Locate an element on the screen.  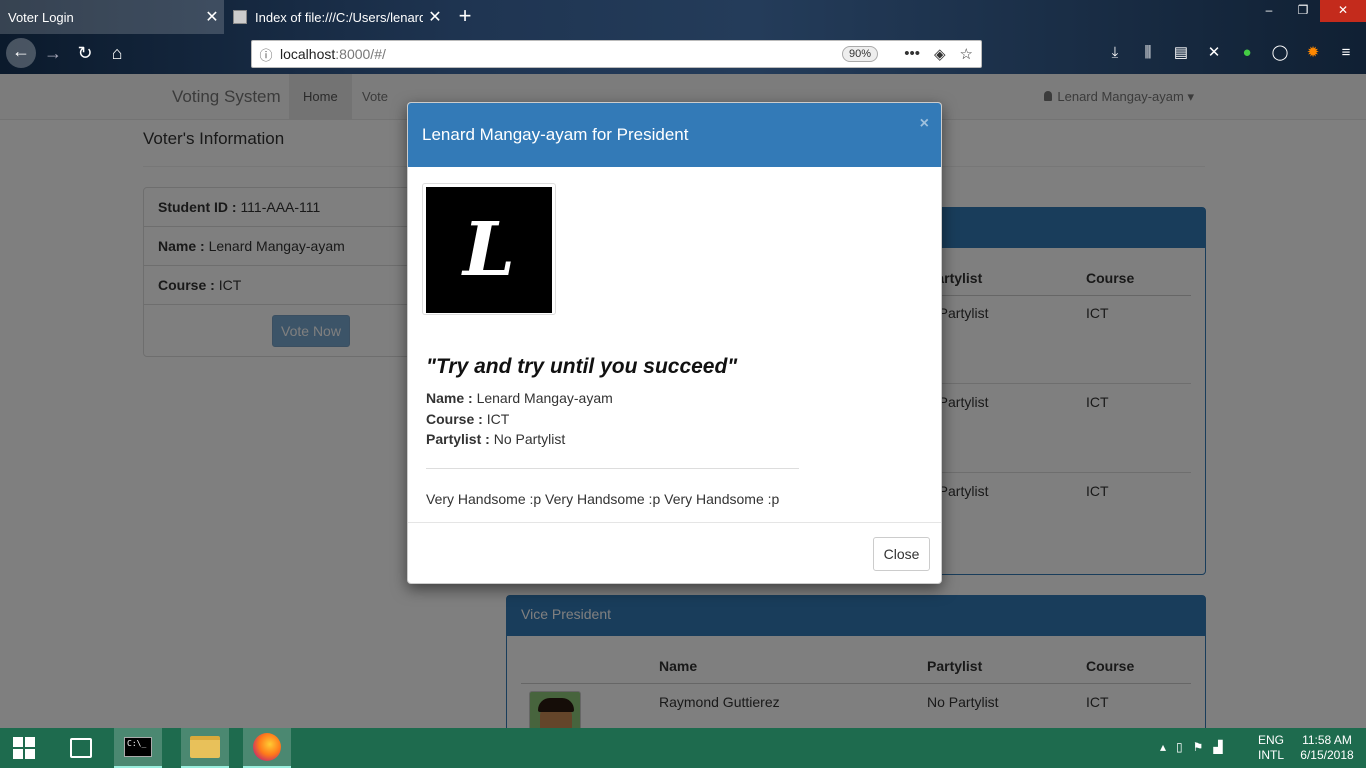
tray-tablet-icon: ▯ is located at coordinates (1179, 747).